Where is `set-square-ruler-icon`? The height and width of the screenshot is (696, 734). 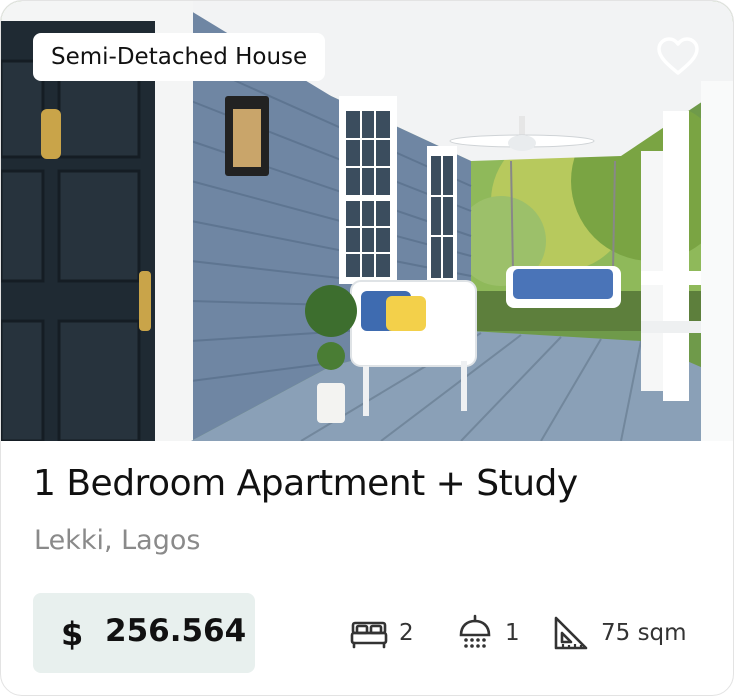 set-square-ruler-icon is located at coordinates (571, 633).